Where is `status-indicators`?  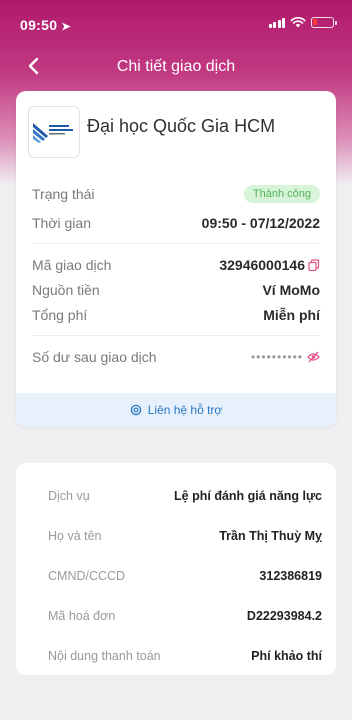 status-indicators is located at coordinates (302, 22).